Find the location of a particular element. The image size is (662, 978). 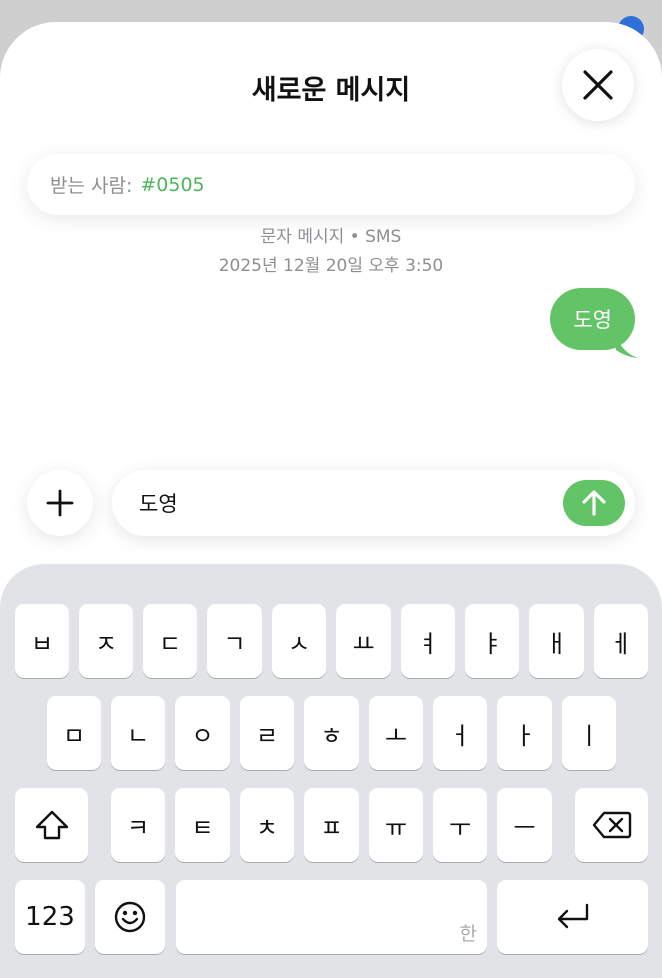

plus-icon is located at coordinates (60, 503).